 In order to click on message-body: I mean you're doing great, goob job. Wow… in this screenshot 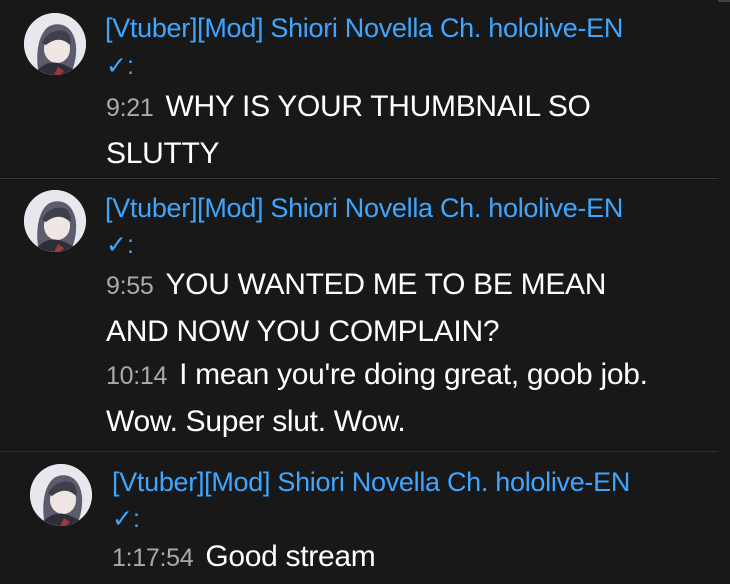, I will do `click(377, 398)`.